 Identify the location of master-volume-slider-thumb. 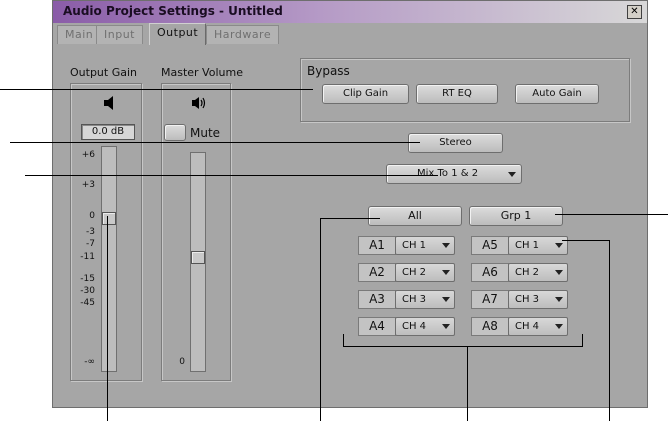
(198, 257).